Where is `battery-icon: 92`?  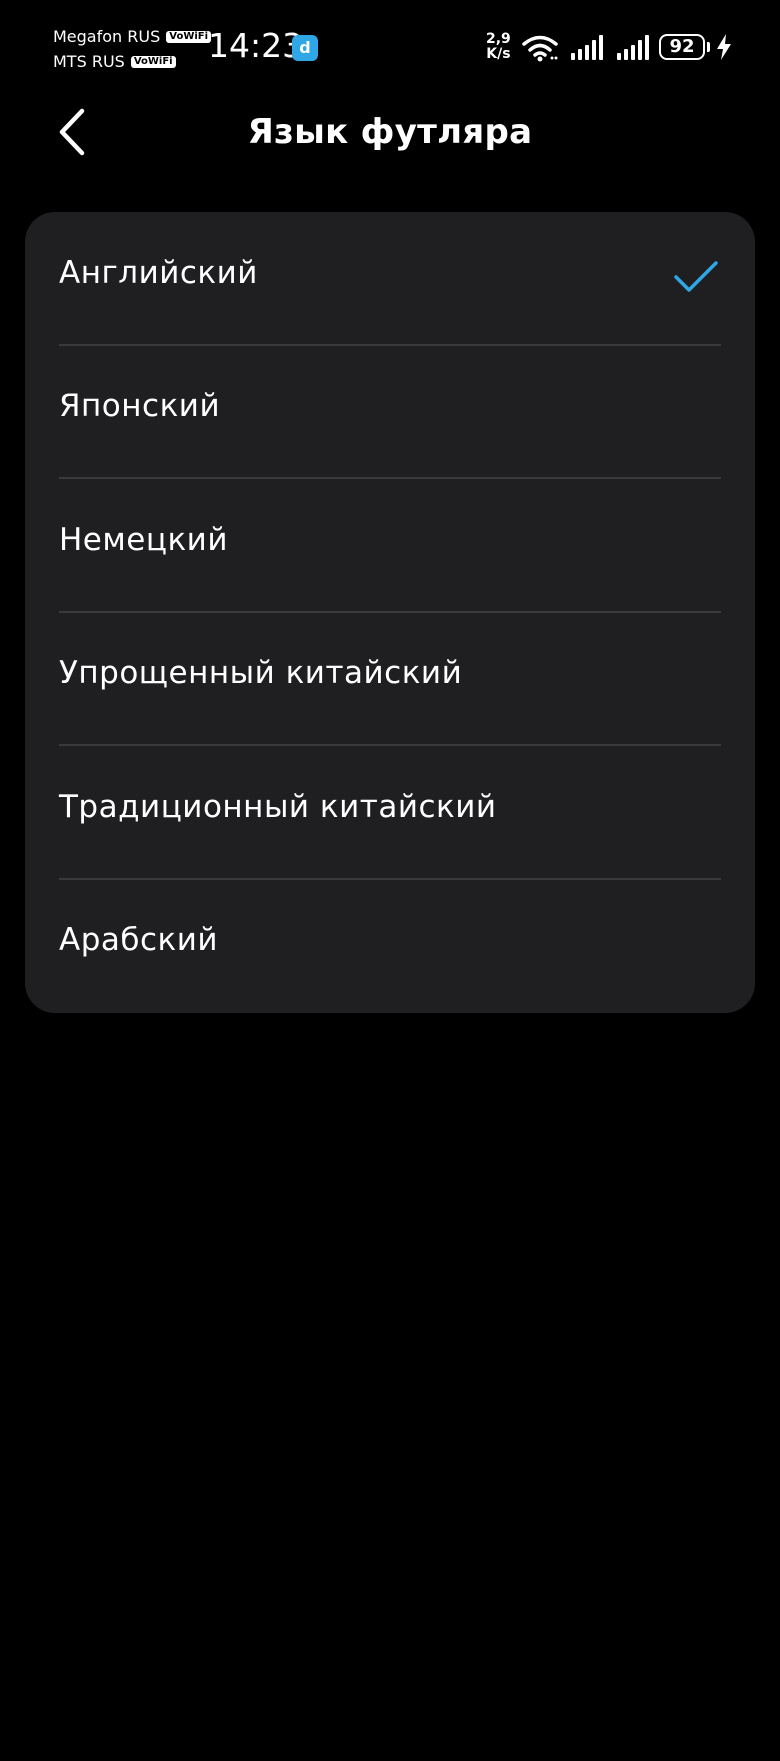
battery-icon: 92 is located at coordinates (682, 47).